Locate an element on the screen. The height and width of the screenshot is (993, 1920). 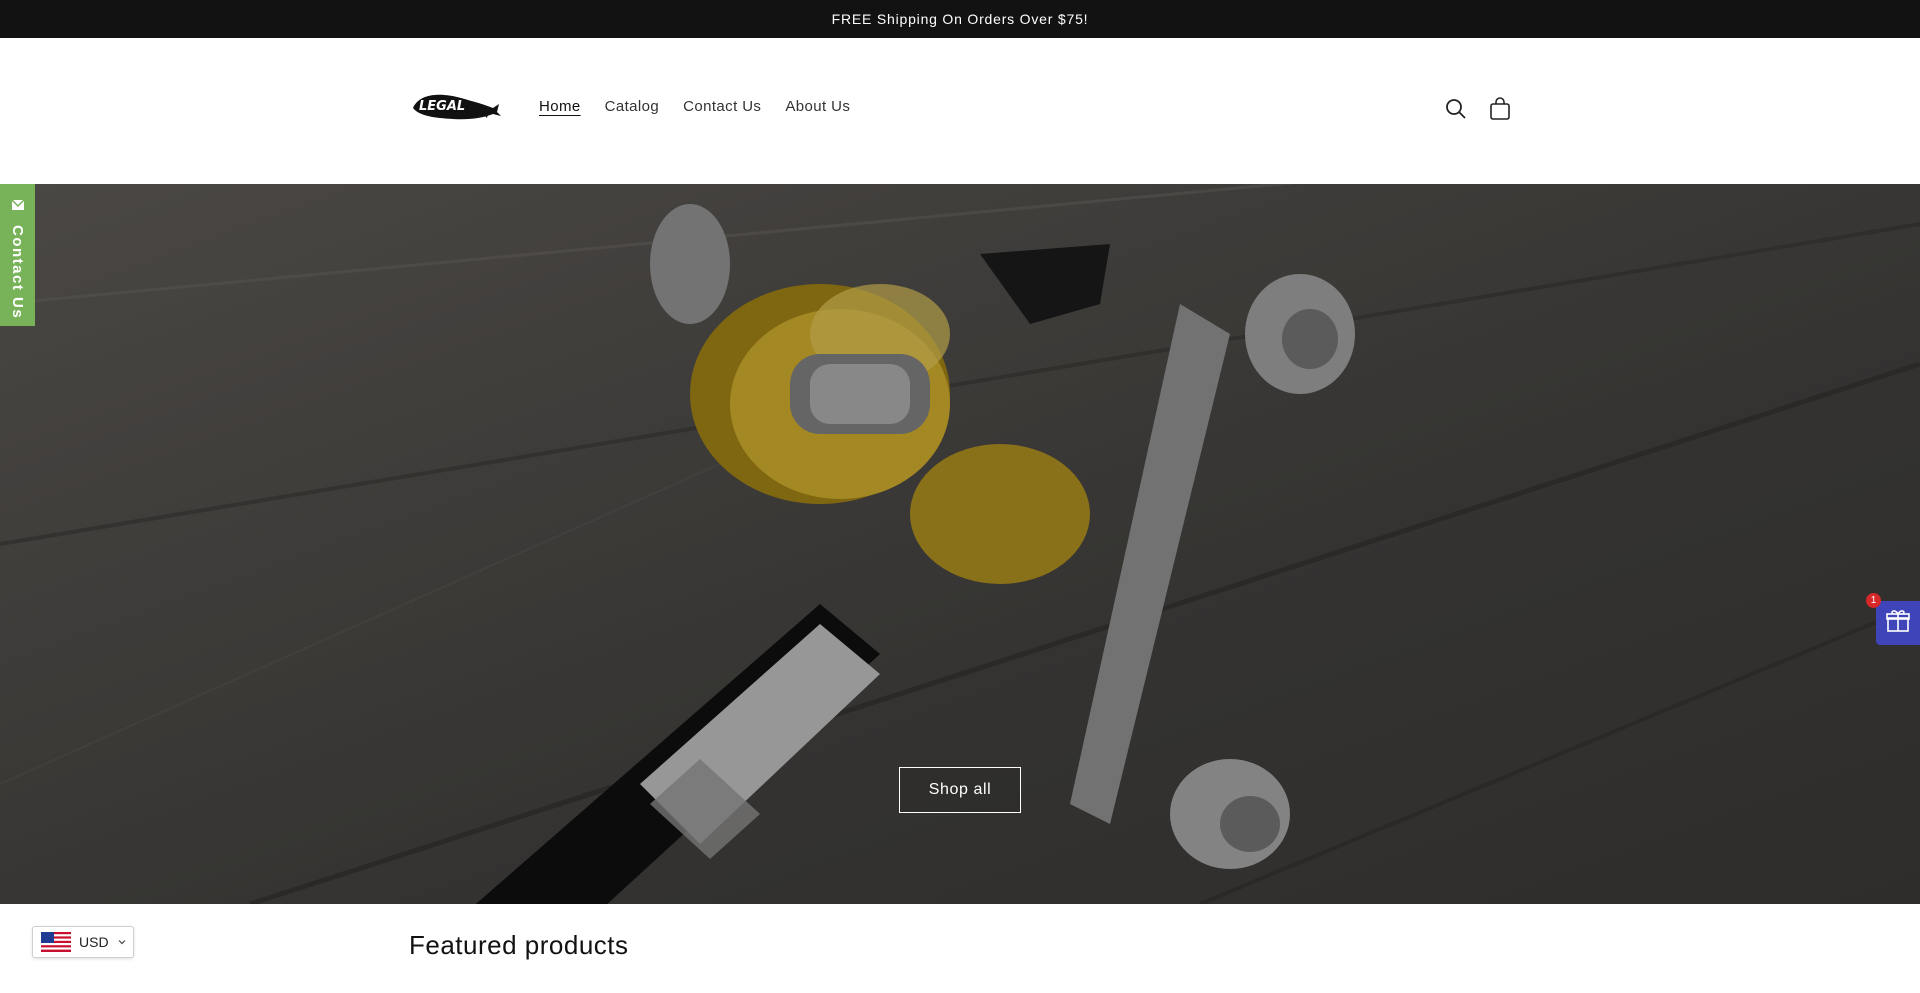
gift-icon is located at coordinates (1898, 623).